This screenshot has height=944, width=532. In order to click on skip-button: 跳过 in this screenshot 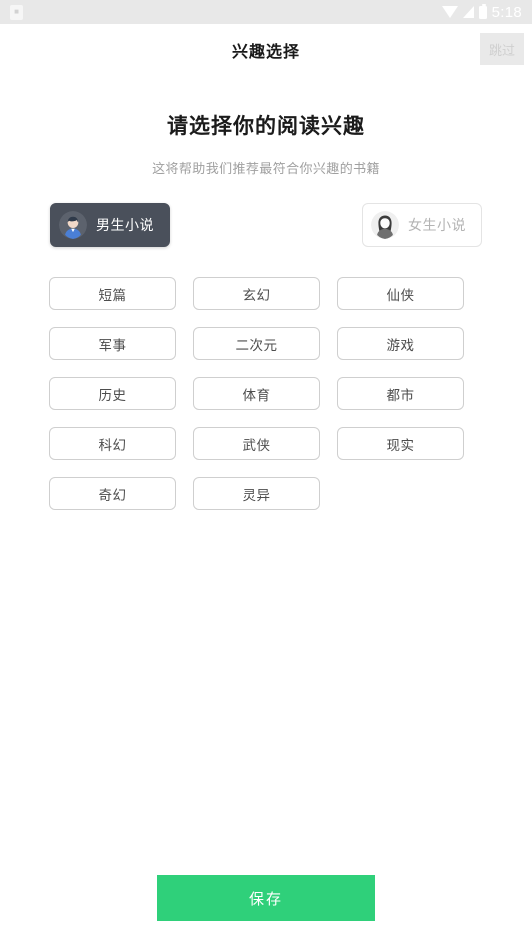, I will do `click(502, 49)`.